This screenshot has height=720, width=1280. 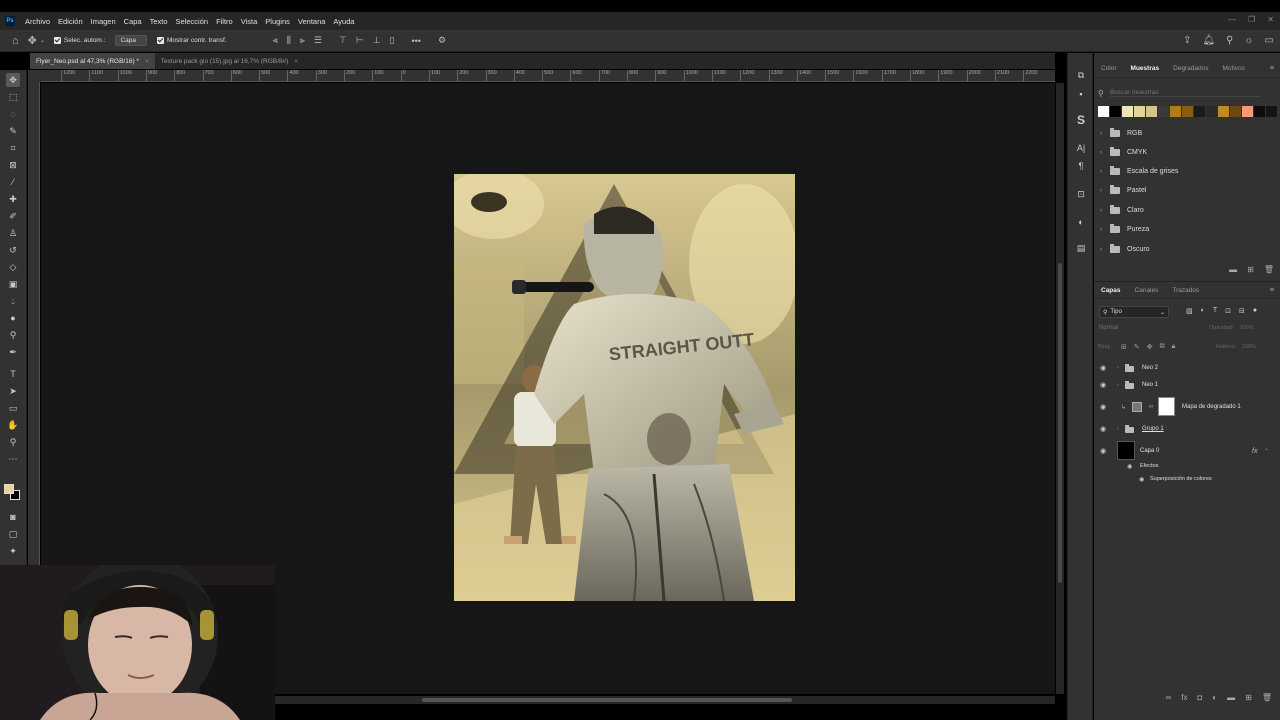 What do you see at coordinates (1184, 466) in the screenshot?
I see `effects-row: ◉ Efectos` at bounding box center [1184, 466].